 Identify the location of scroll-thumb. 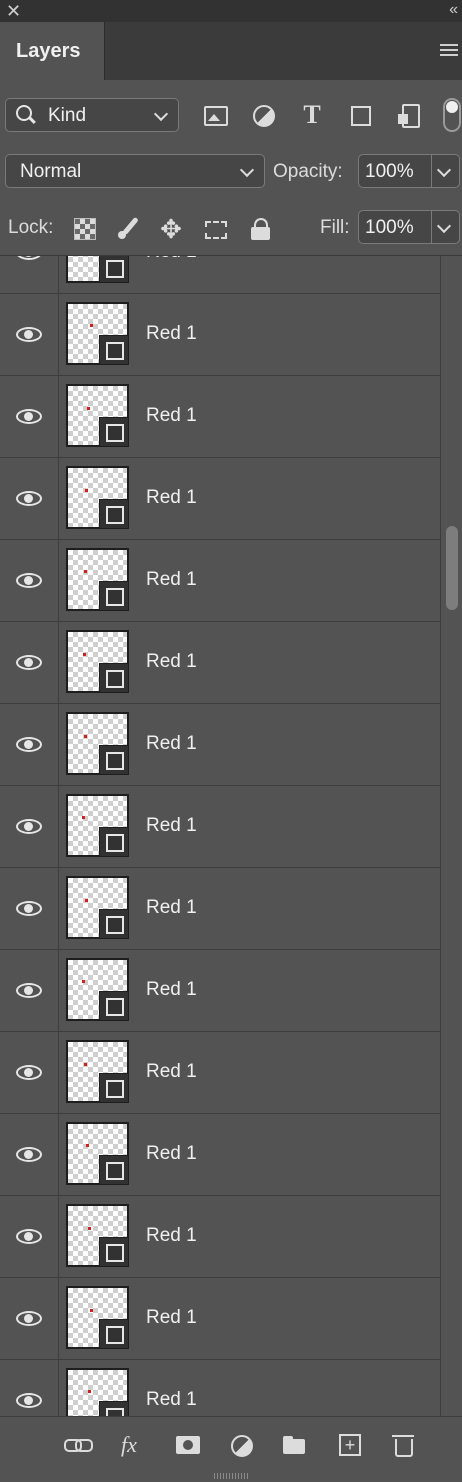
(452, 568).